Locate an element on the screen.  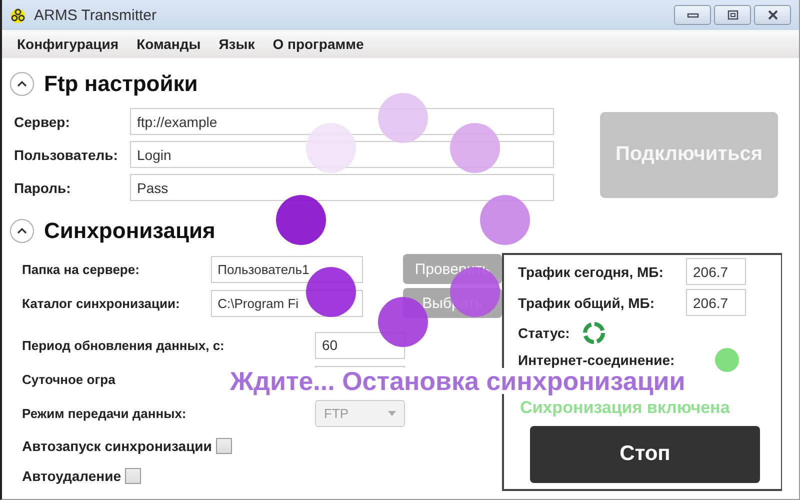
caret-icon is located at coordinates (392, 413).